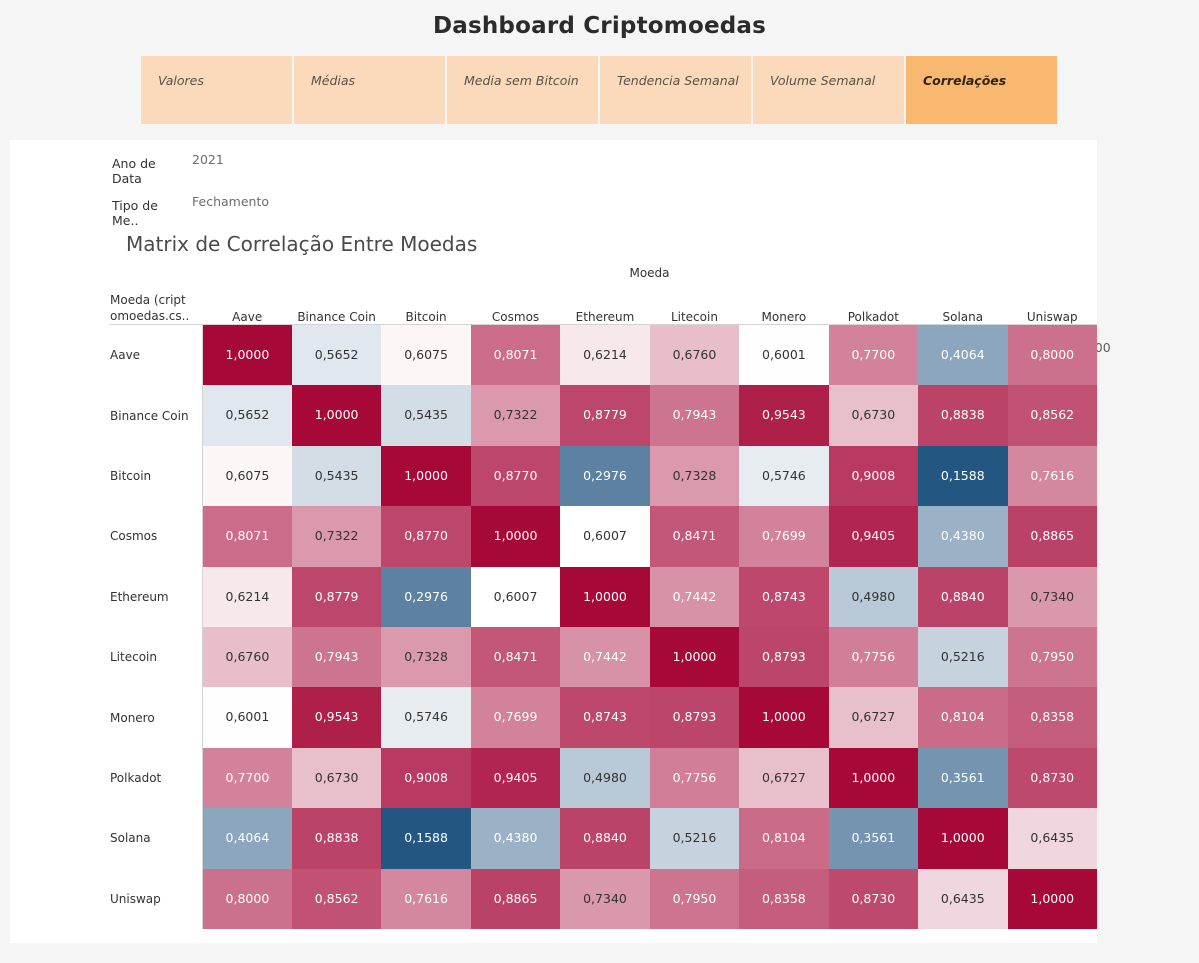 This screenshot has height=963, width=1199. I want to click on heatmap-cell: 0,5746, so click(784, 476).